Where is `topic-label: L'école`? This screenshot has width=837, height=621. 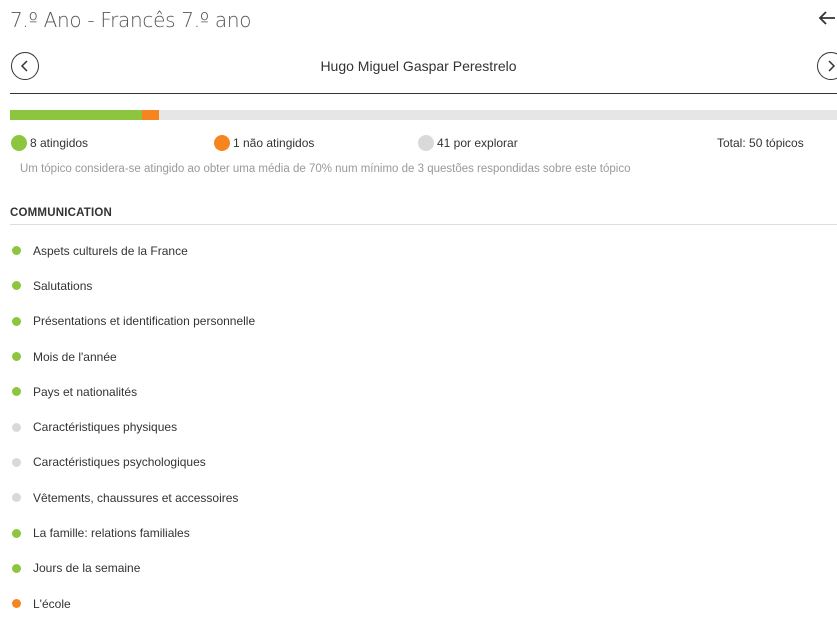
topic-label: L'école is located at coordinates (52, 603).